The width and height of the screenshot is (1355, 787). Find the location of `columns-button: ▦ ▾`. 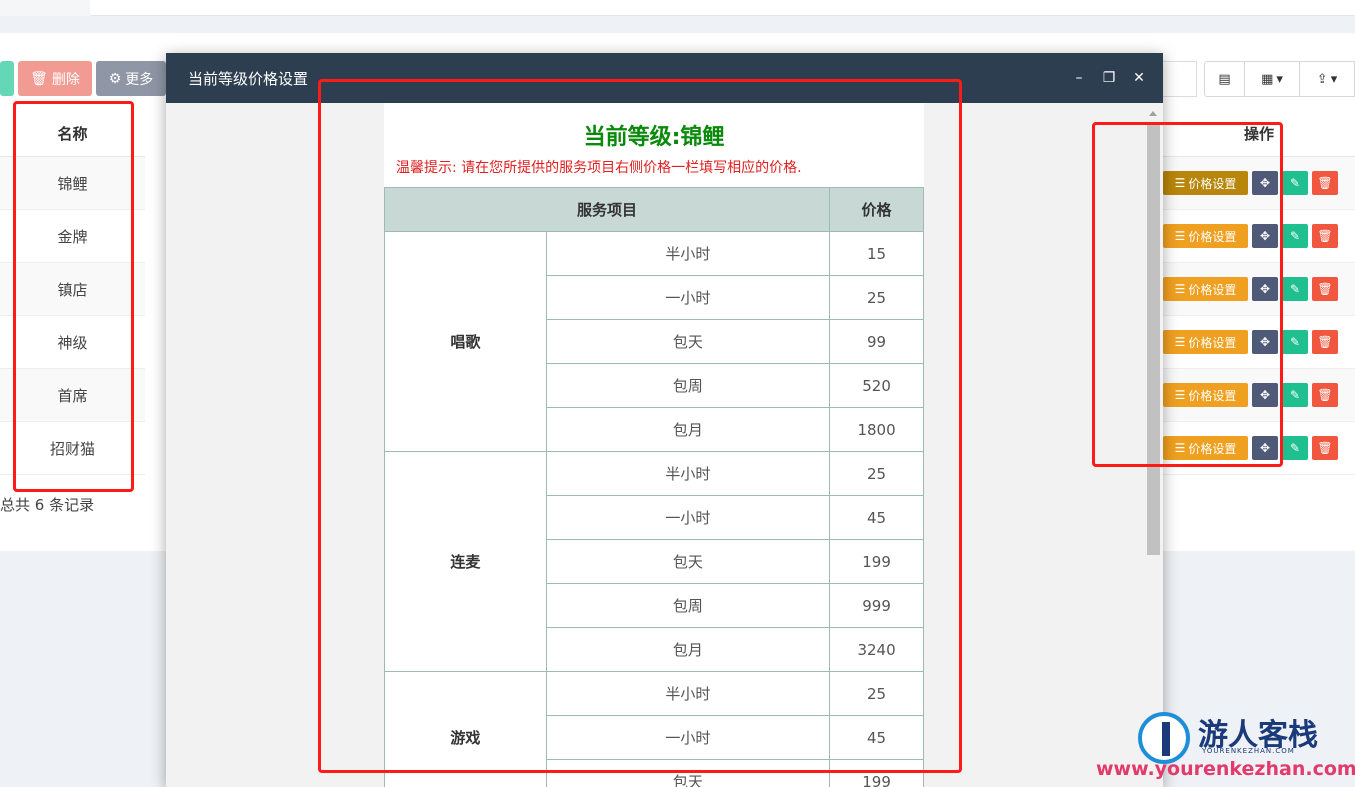

columns-button: ▦ ▾ is located at coordinates (1272, 79).